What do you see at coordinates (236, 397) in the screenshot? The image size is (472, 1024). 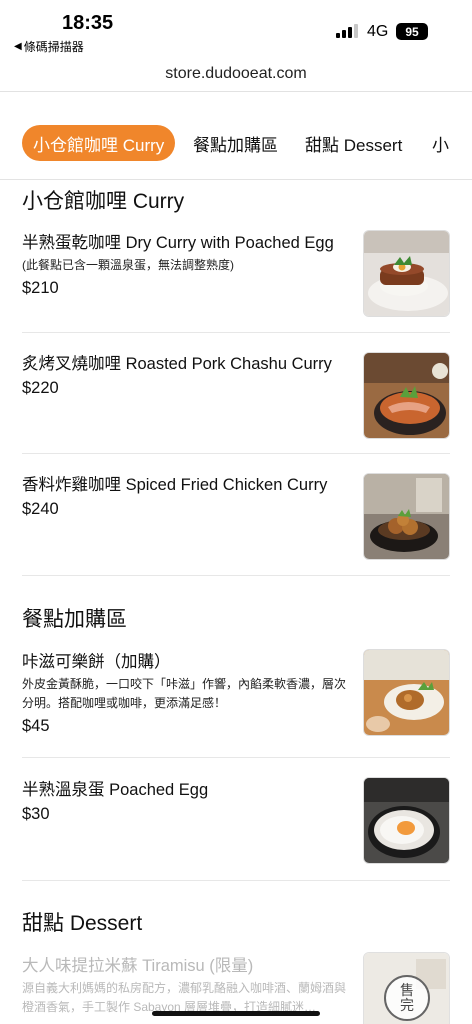 I see `menu-item-chashu-curry: 炙烤叉燒咖哩 Roasted Pork Chashu Curry $220` at bounding box center [236, 397].